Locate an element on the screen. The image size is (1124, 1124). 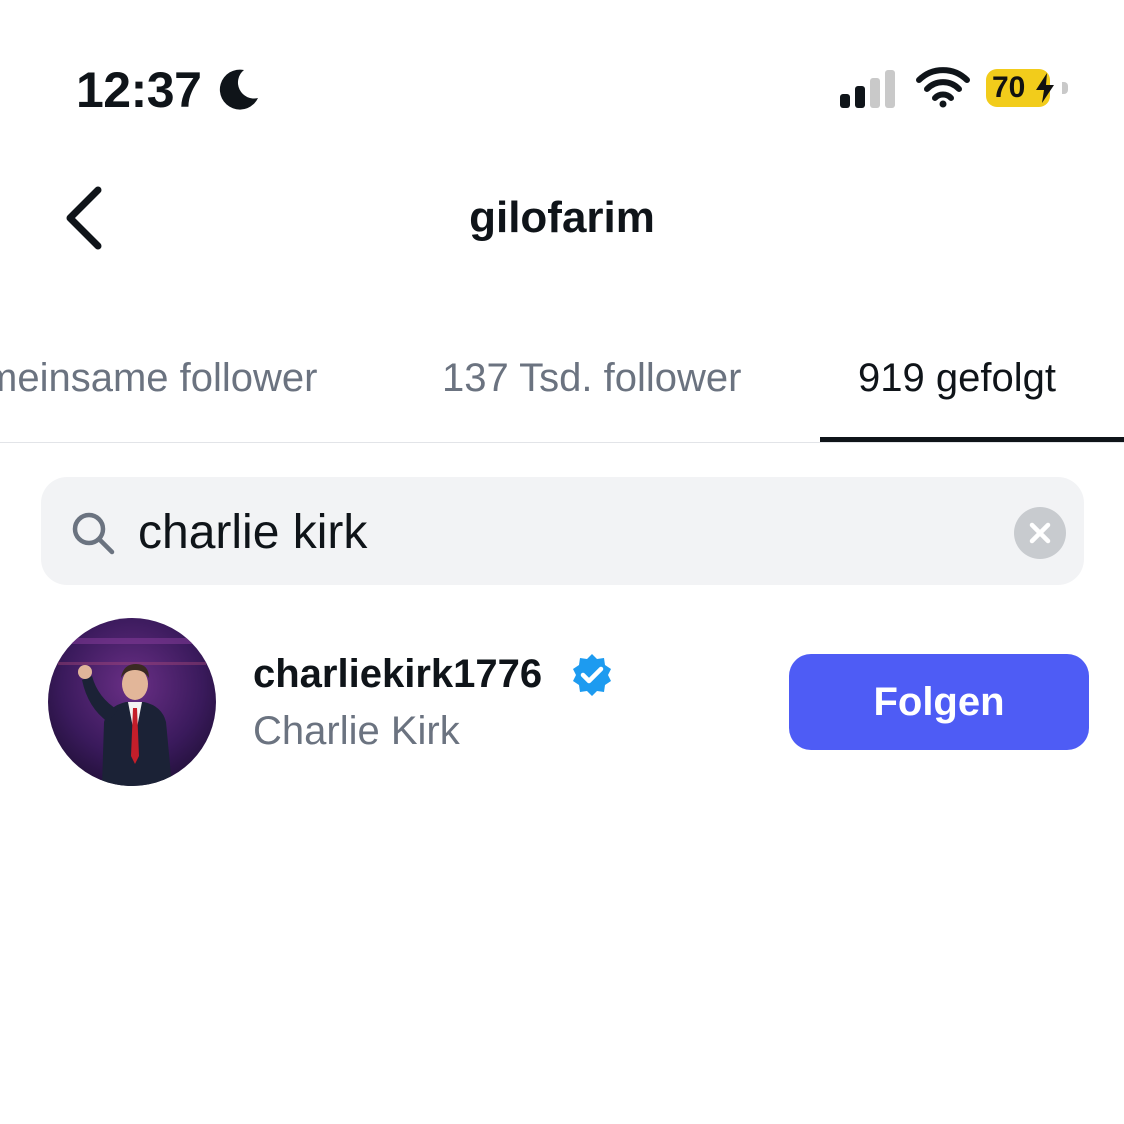
wifi-icon is located at coordinates (943, 87).